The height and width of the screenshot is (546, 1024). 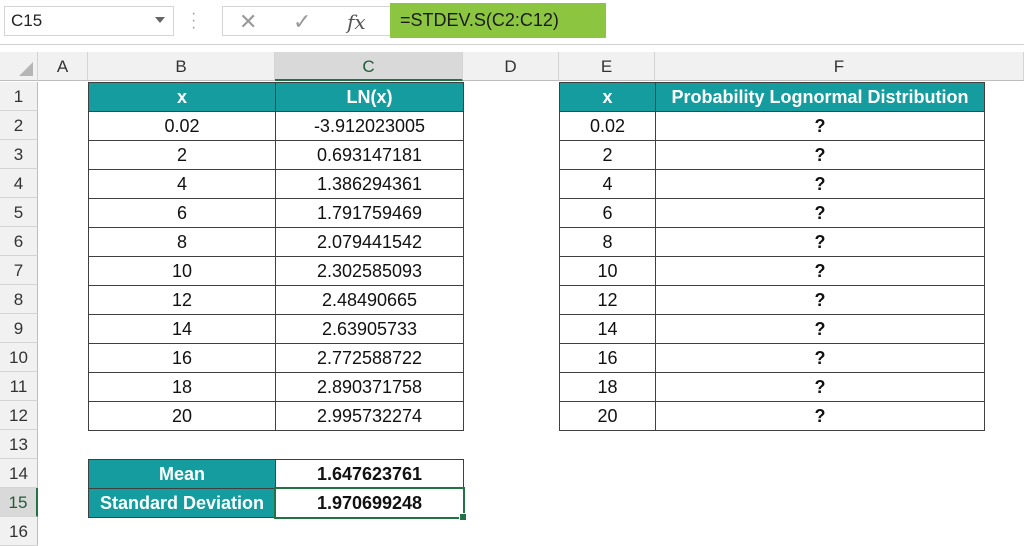 I want to click on x2-cell: 20, so click(x=607, y=416).